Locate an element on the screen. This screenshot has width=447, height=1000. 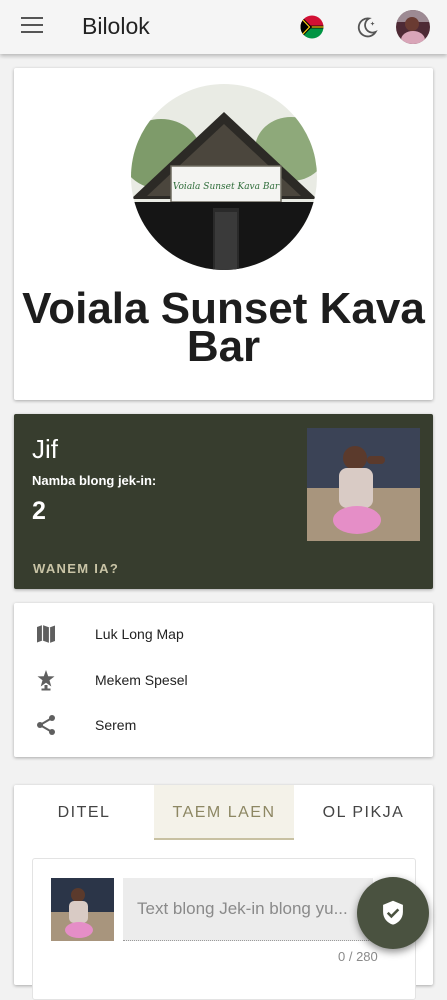
action-label-share: Serem is located at coordinates (116, 725).